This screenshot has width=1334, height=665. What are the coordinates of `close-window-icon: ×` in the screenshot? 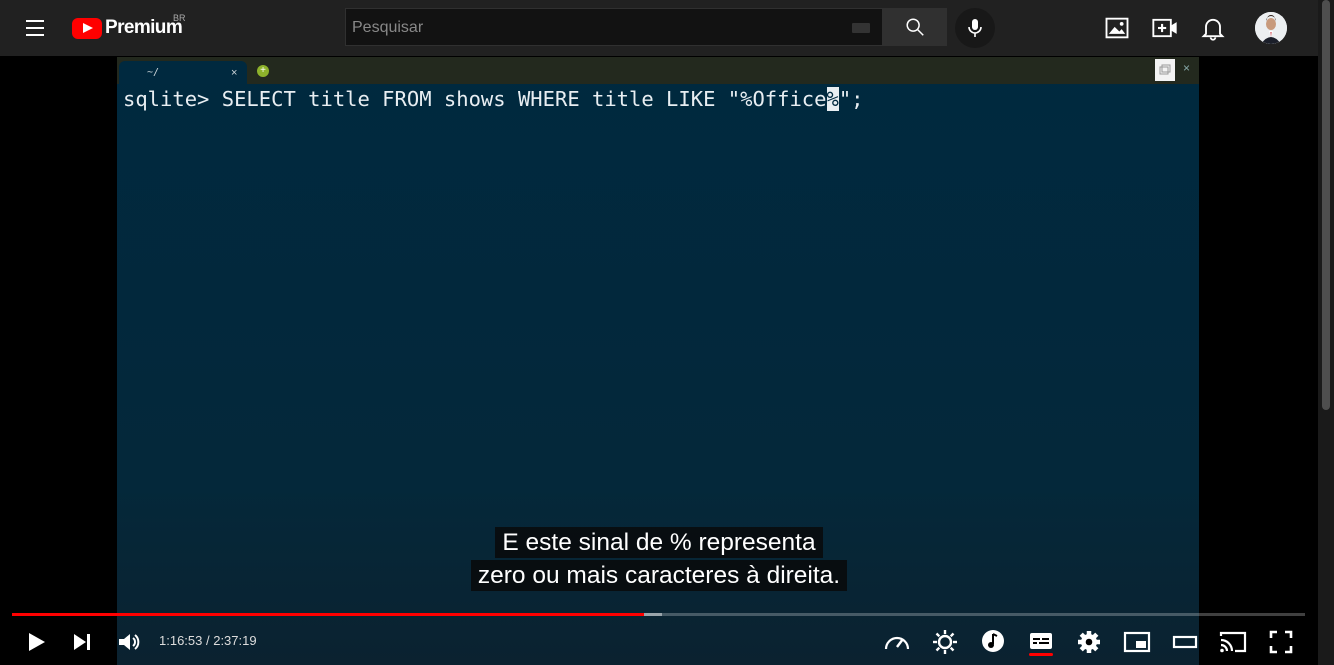 It's located at (1186, 68).